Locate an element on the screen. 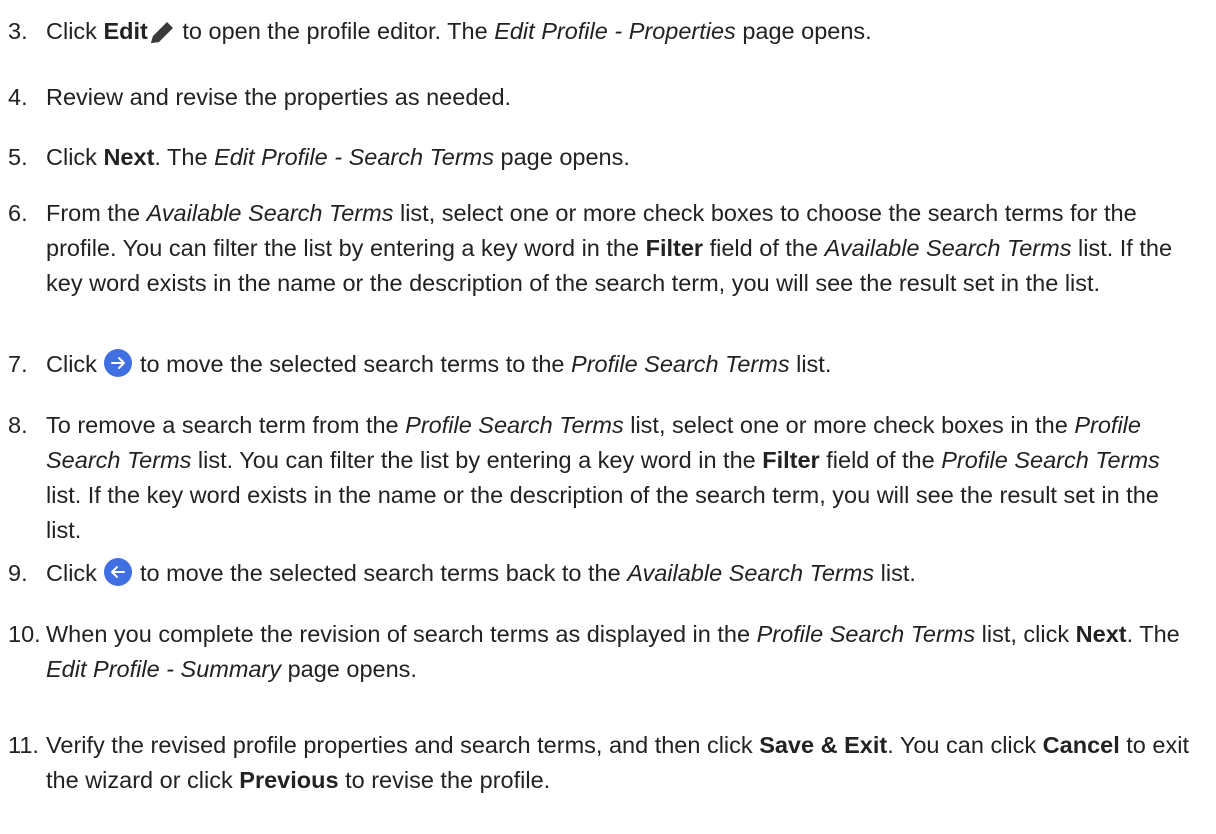  step-text-run: to open the profile editor. The is located at coordinates (335, 31).